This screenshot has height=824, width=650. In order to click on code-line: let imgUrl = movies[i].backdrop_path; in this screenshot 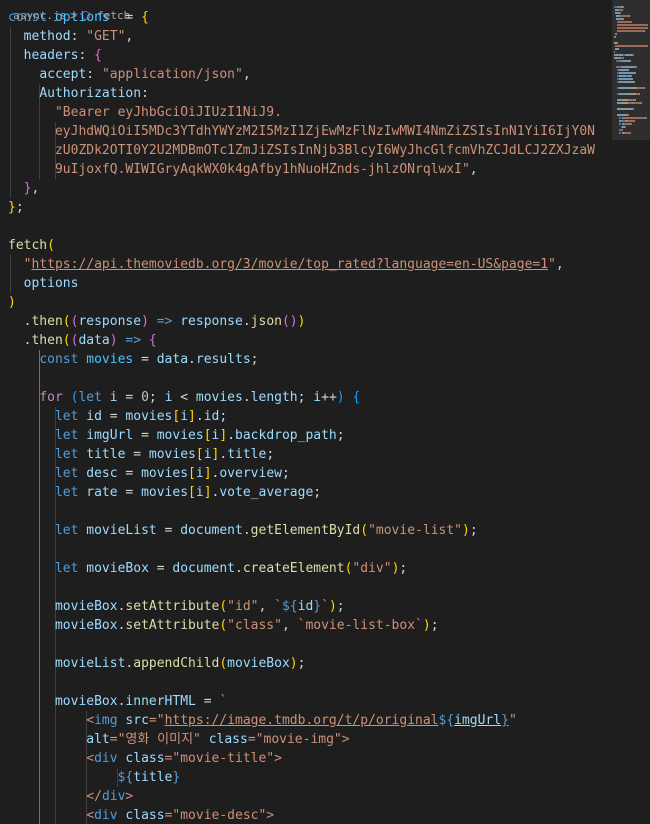, I will do `click(176, 435)`.